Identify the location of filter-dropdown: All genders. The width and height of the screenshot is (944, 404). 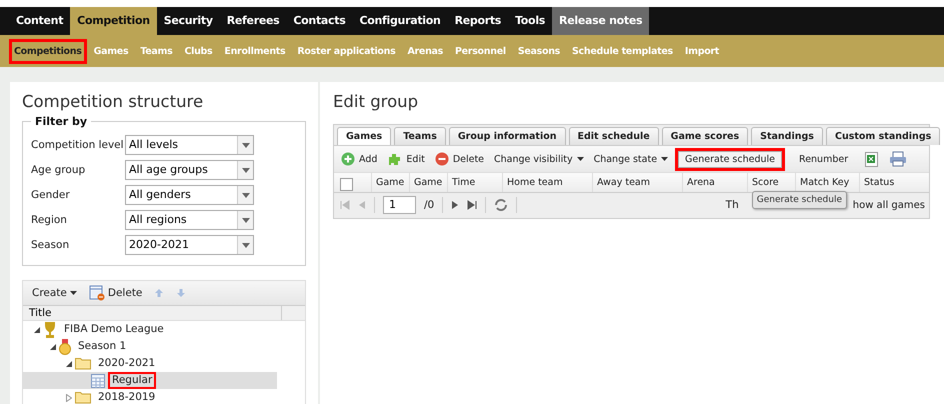
(189, 195).